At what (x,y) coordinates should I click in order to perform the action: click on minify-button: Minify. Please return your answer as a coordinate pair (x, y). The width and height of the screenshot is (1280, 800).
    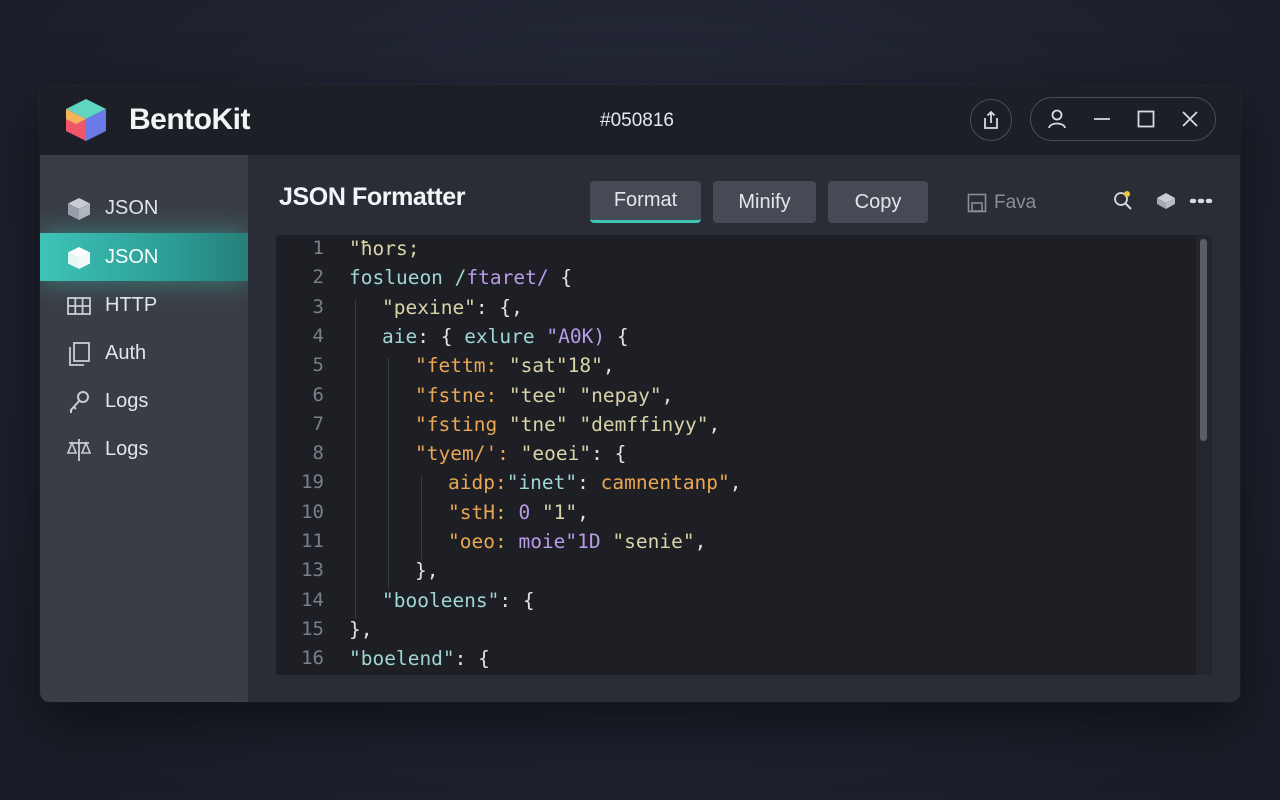
    Looking at the image, I should click on (764, 202).